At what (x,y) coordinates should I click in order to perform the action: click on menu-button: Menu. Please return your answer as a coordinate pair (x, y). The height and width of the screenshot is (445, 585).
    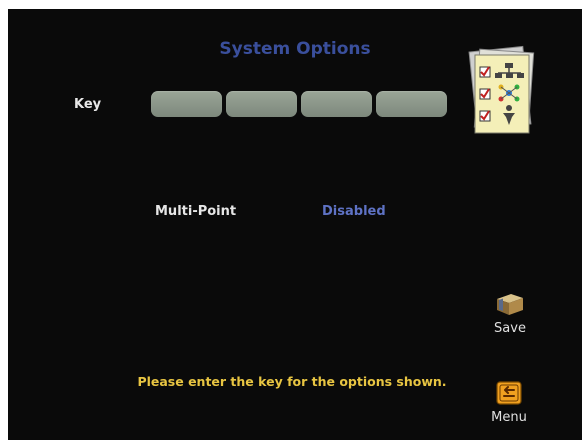
    Looking at the image, I should click on (509, 408).